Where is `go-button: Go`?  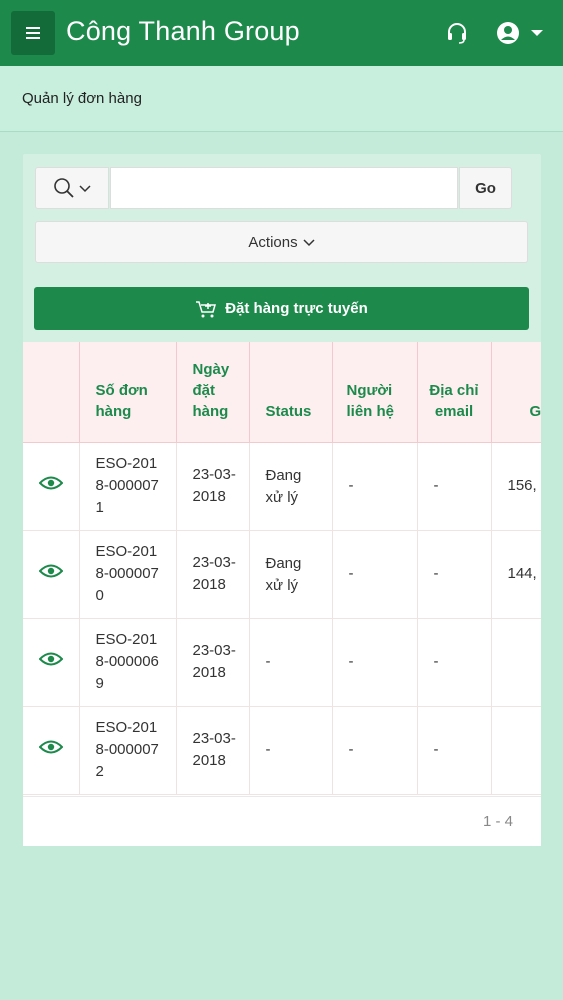
go-button: Go is located at coordinates (485, 188).